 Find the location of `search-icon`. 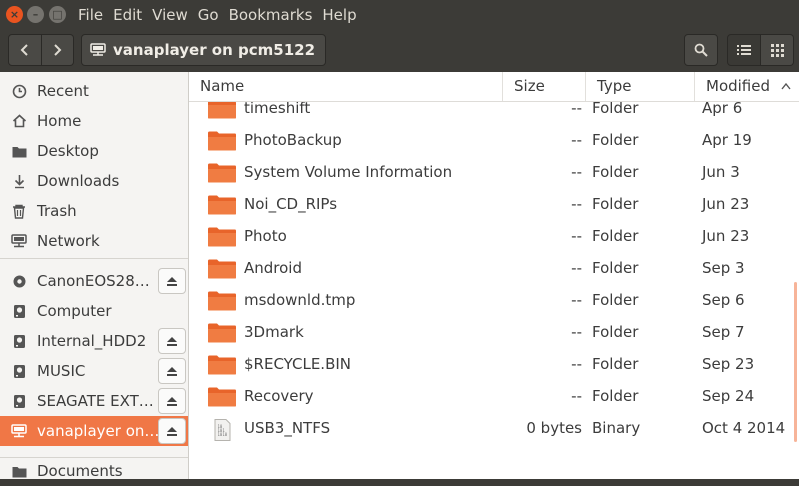

search-icon is located at coordinates (701, 50).